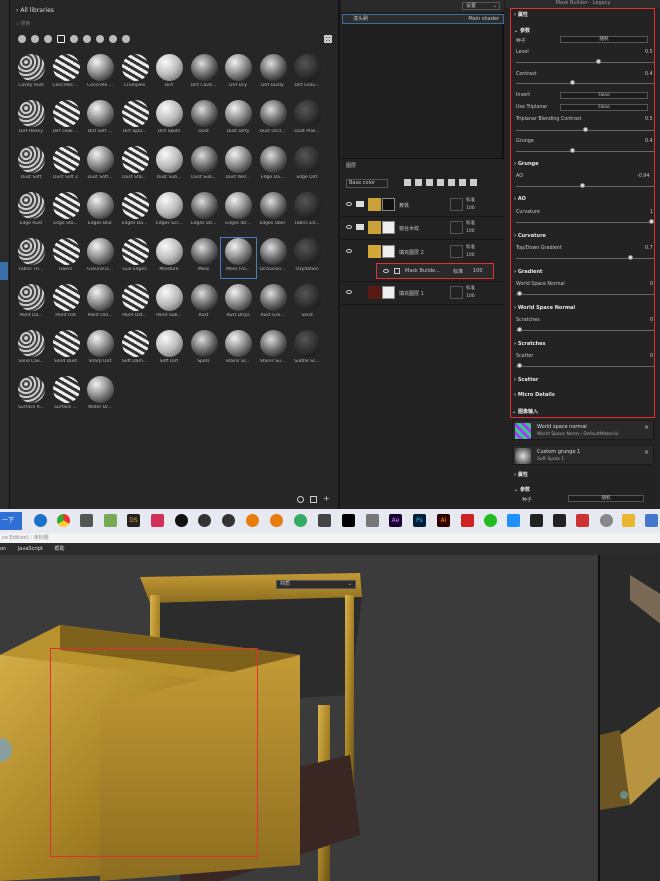 This screenshot has width=660, height=881. Describe the element at coordinates (585, 258) in the screenshot. I see `topdown-slider` at that location.